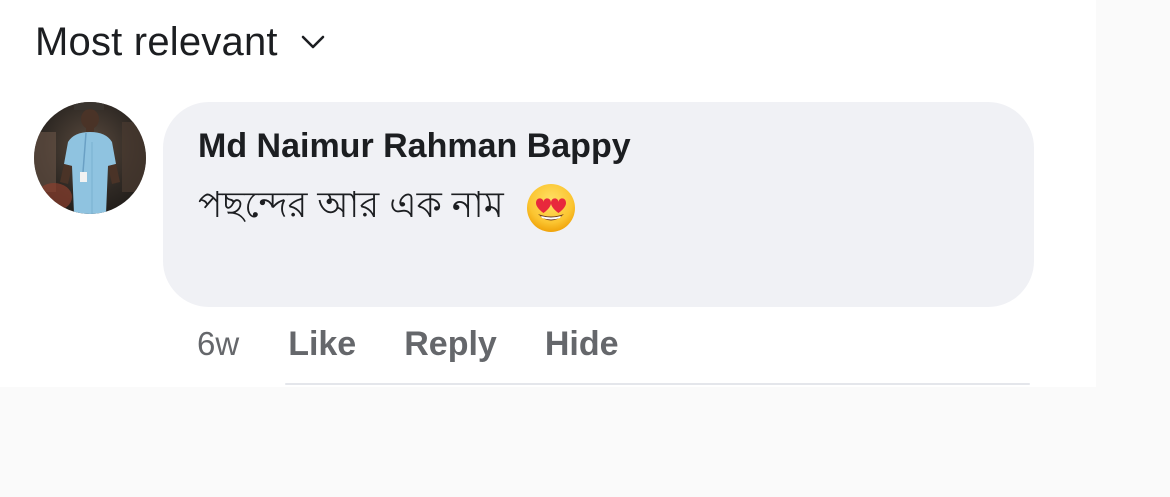  I want to click on comment-timestamp: 6w, so click(218, 344).